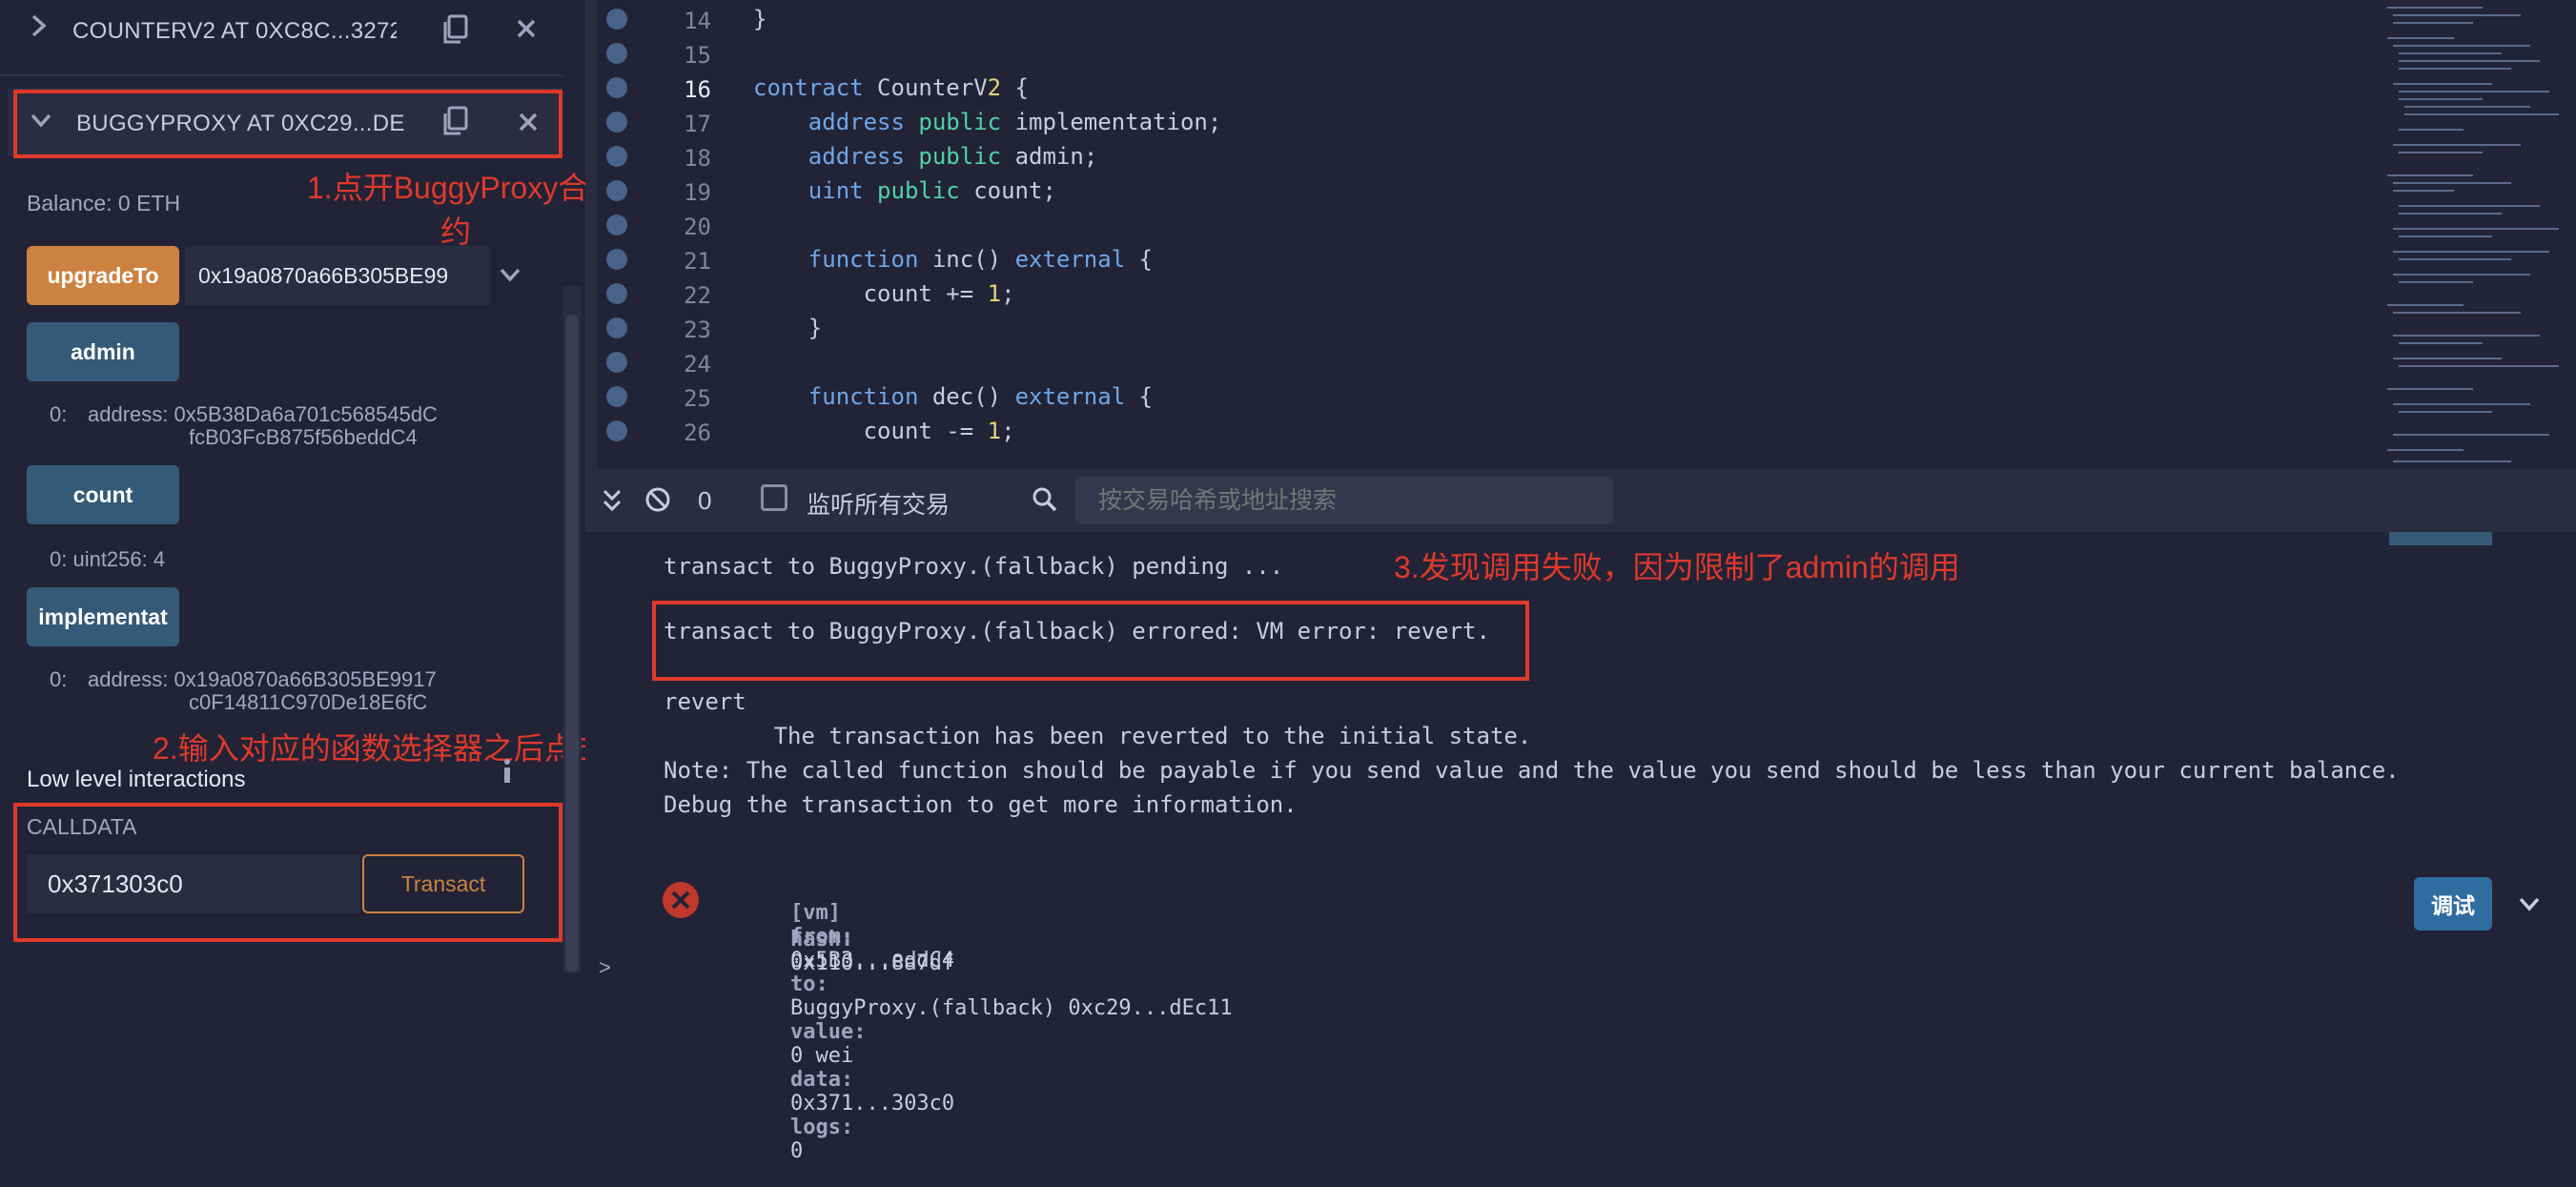 The image size is (2576, 1187). What do you see at coordinates (821, 940) in the screenshot?
I see `tx-hash-label: hash:` at bounding box center [821, 940].